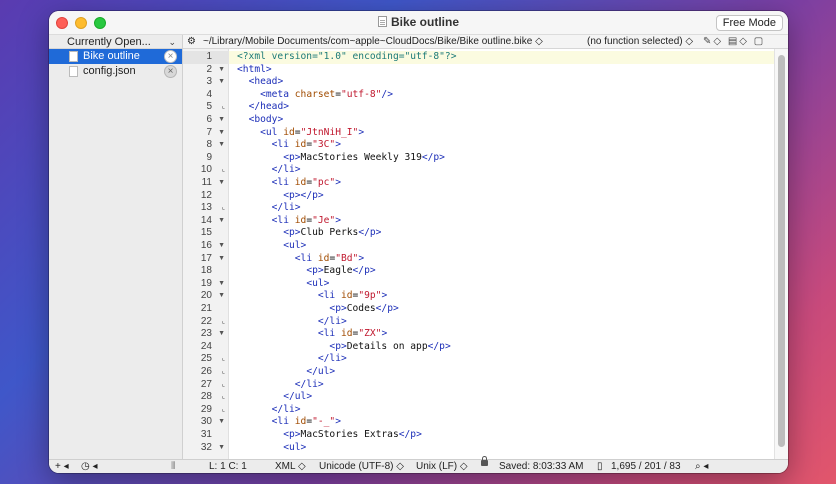 Image resolution: width=836 pixels, height=484 pixels. I want to click on toolbar-icons: ✎◇ ▤◇ ▢, so click(734, 42).